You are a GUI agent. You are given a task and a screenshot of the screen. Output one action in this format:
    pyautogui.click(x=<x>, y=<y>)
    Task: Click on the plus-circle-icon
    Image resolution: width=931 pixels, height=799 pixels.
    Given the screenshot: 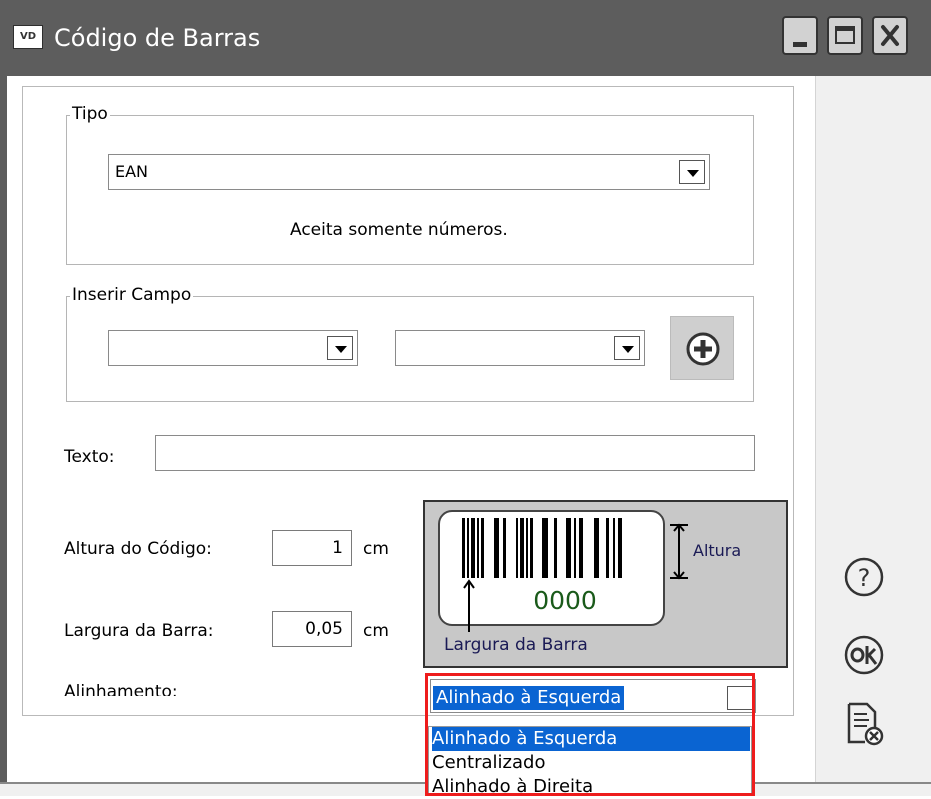 What is the action you would take?
    pyautogui.click(x=703, y=349)
    